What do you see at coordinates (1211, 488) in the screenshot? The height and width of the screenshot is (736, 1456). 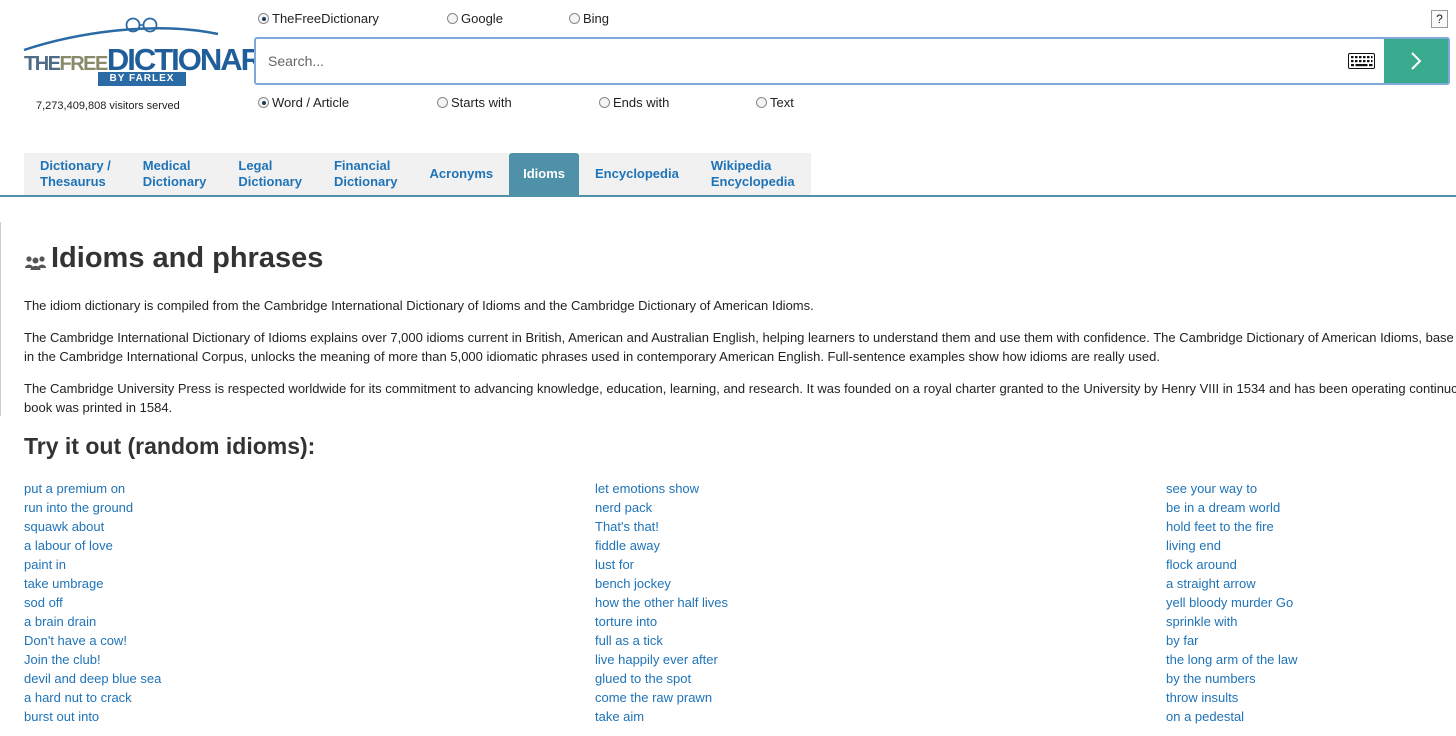 I see `idiom-link: see your way to` at bounding box center [1211, 488].